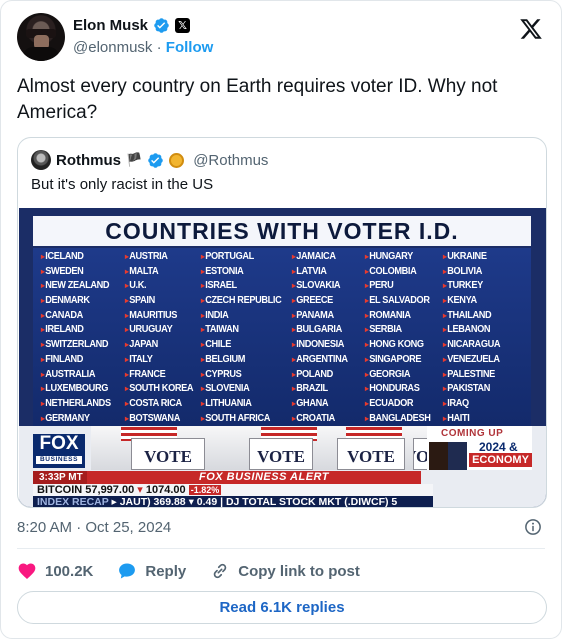 Image resolution: width=562 pixels, height=639 pixels. What do you see at coordinates (160, 345) in the screenshot?
I see `country-item: JAPAN` at bounding box center [160, 345].